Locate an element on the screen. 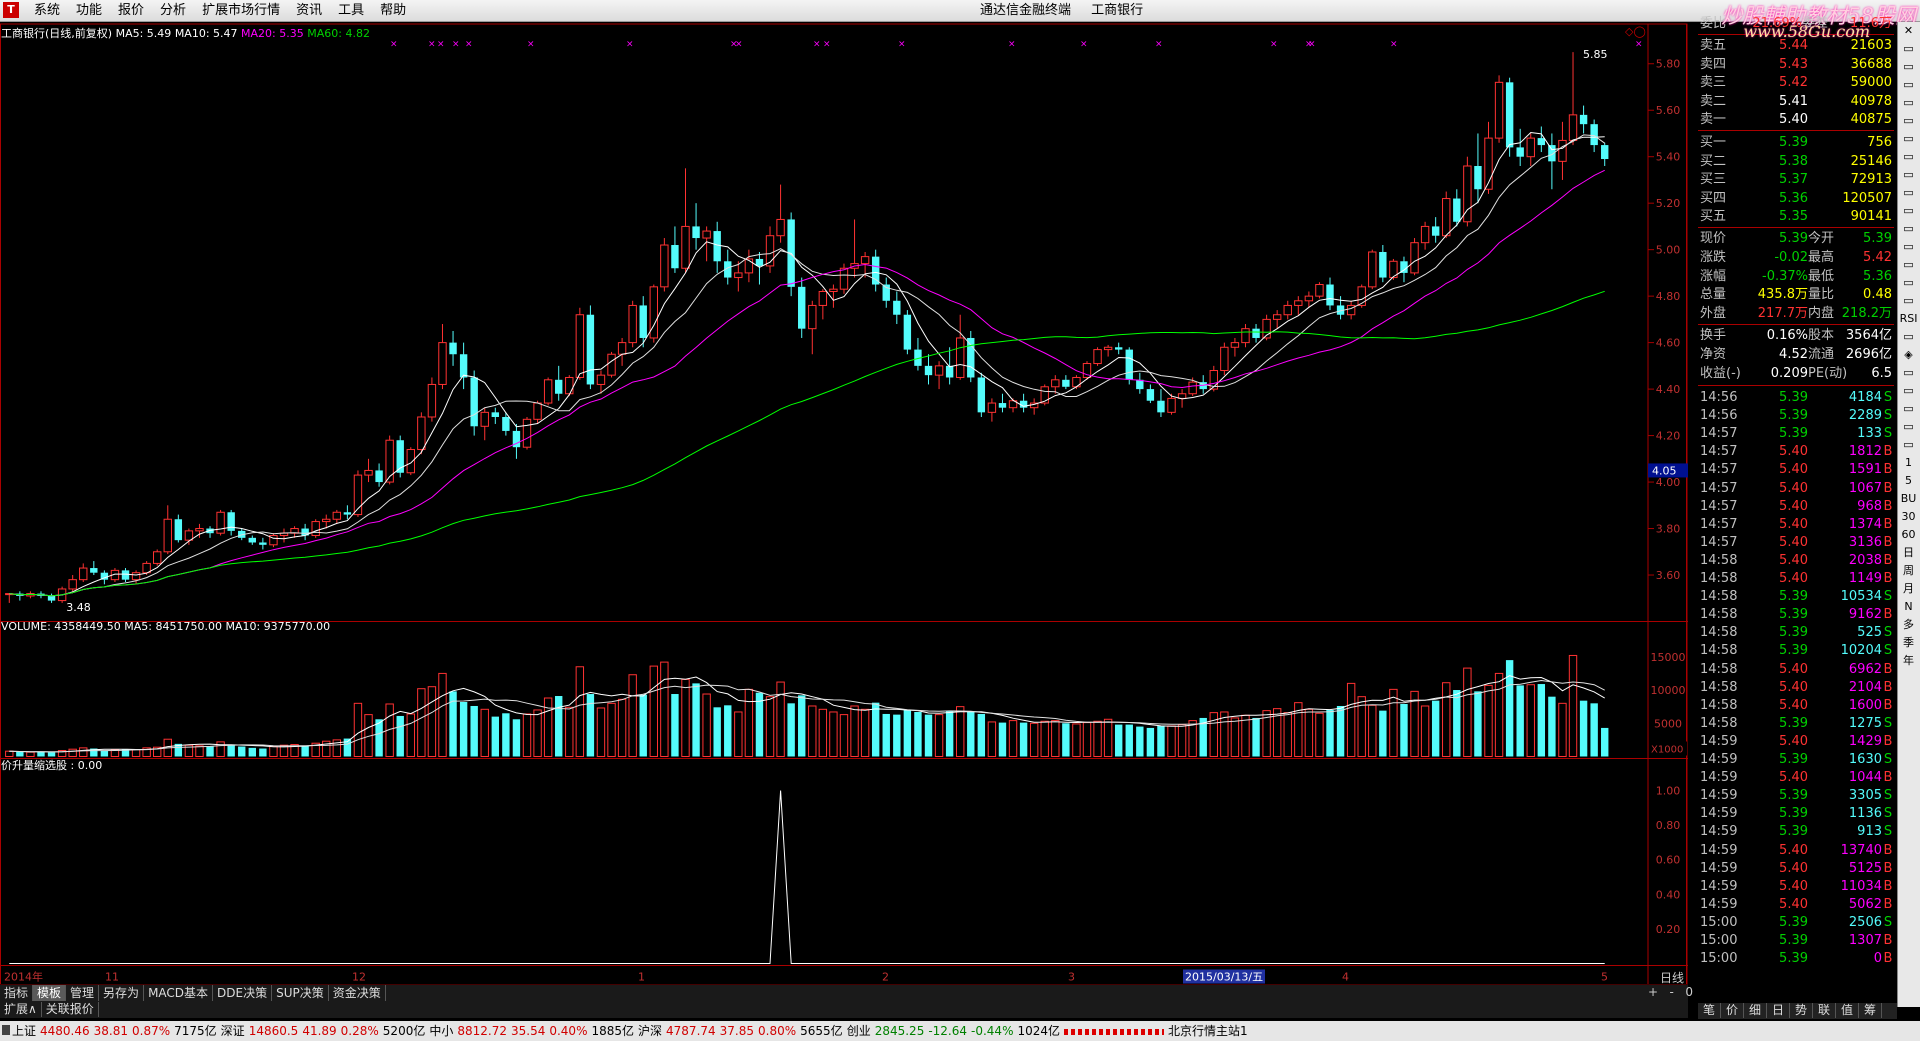 This screenshot has width=1920, height=1041. indicator-tab: SUP决策 is located at coordinates (300, 993).